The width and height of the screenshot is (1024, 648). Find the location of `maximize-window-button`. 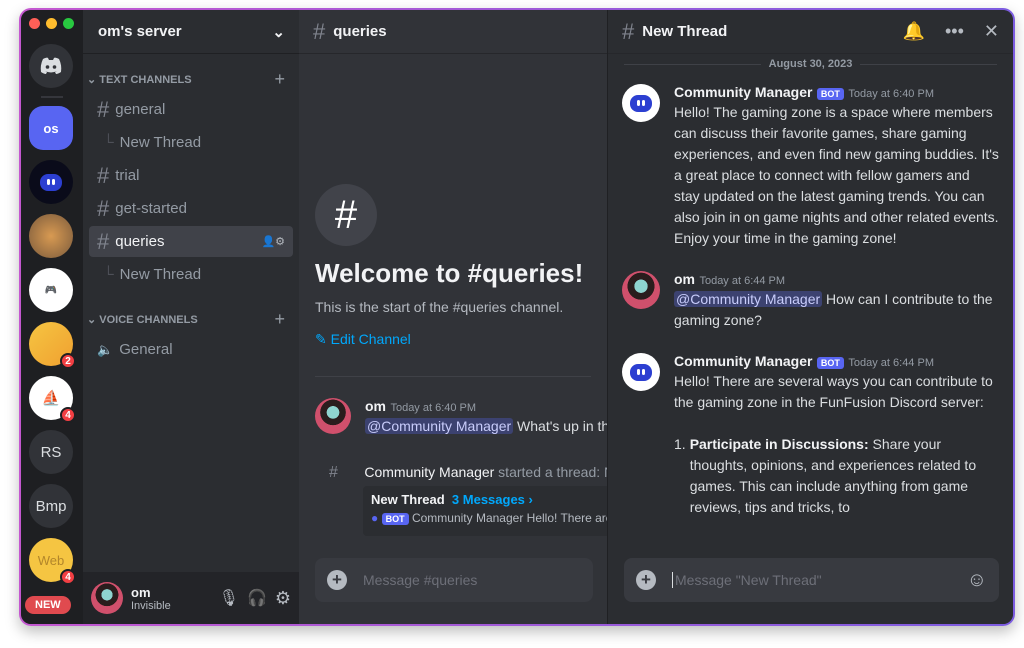

maximize-window-button is located at coordinates (68, 23).